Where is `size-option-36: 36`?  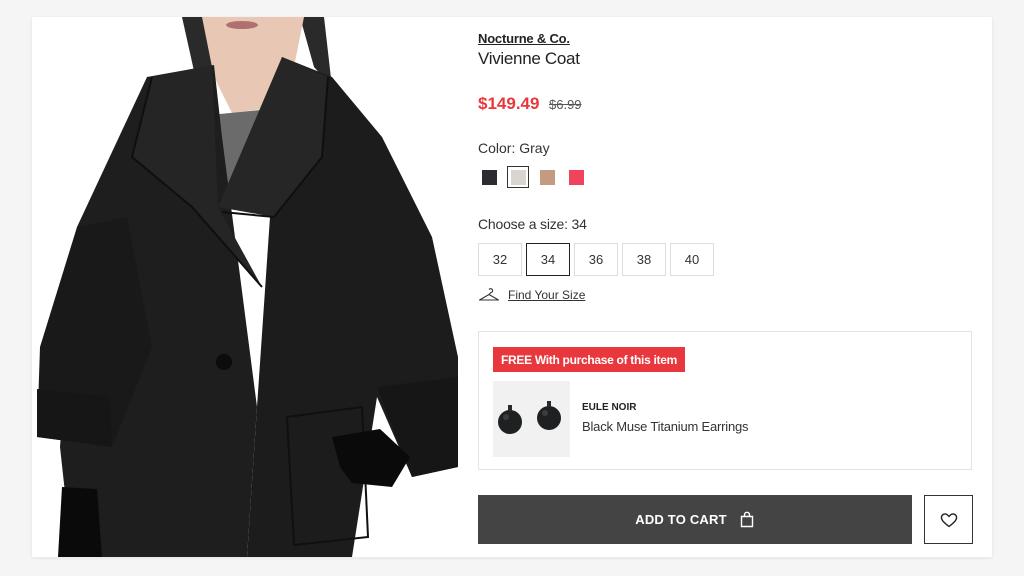 size-option-36: 36 is located at coordinates (596, 259).